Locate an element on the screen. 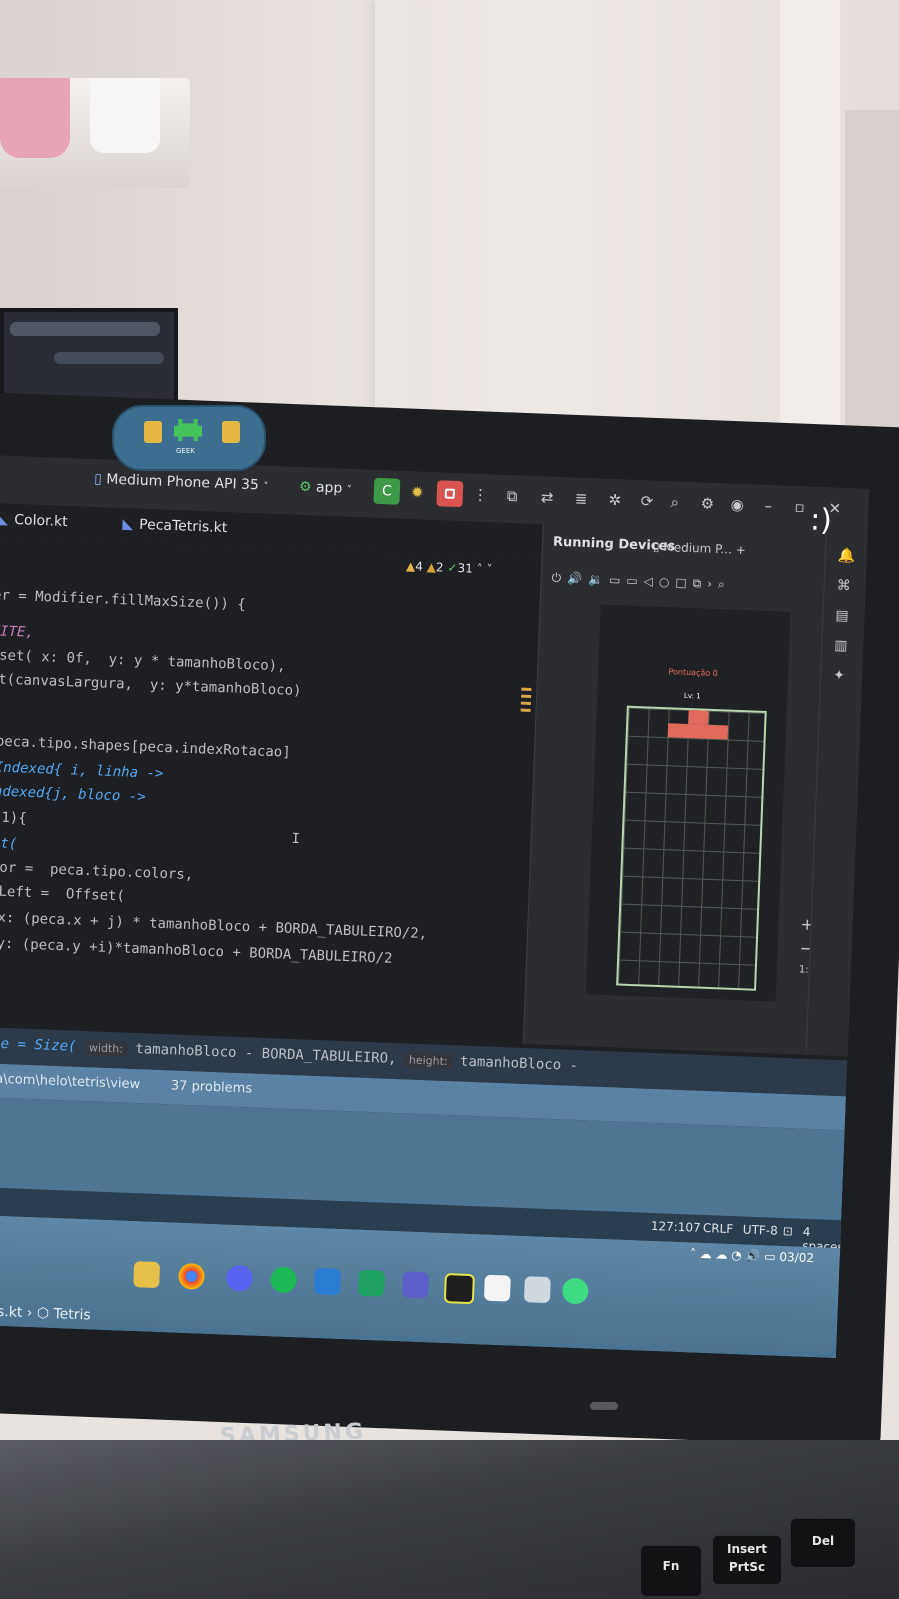 This screenshot has width=899, height=1599. problems-count: 37 problems is located at coordinates (212, 1087).